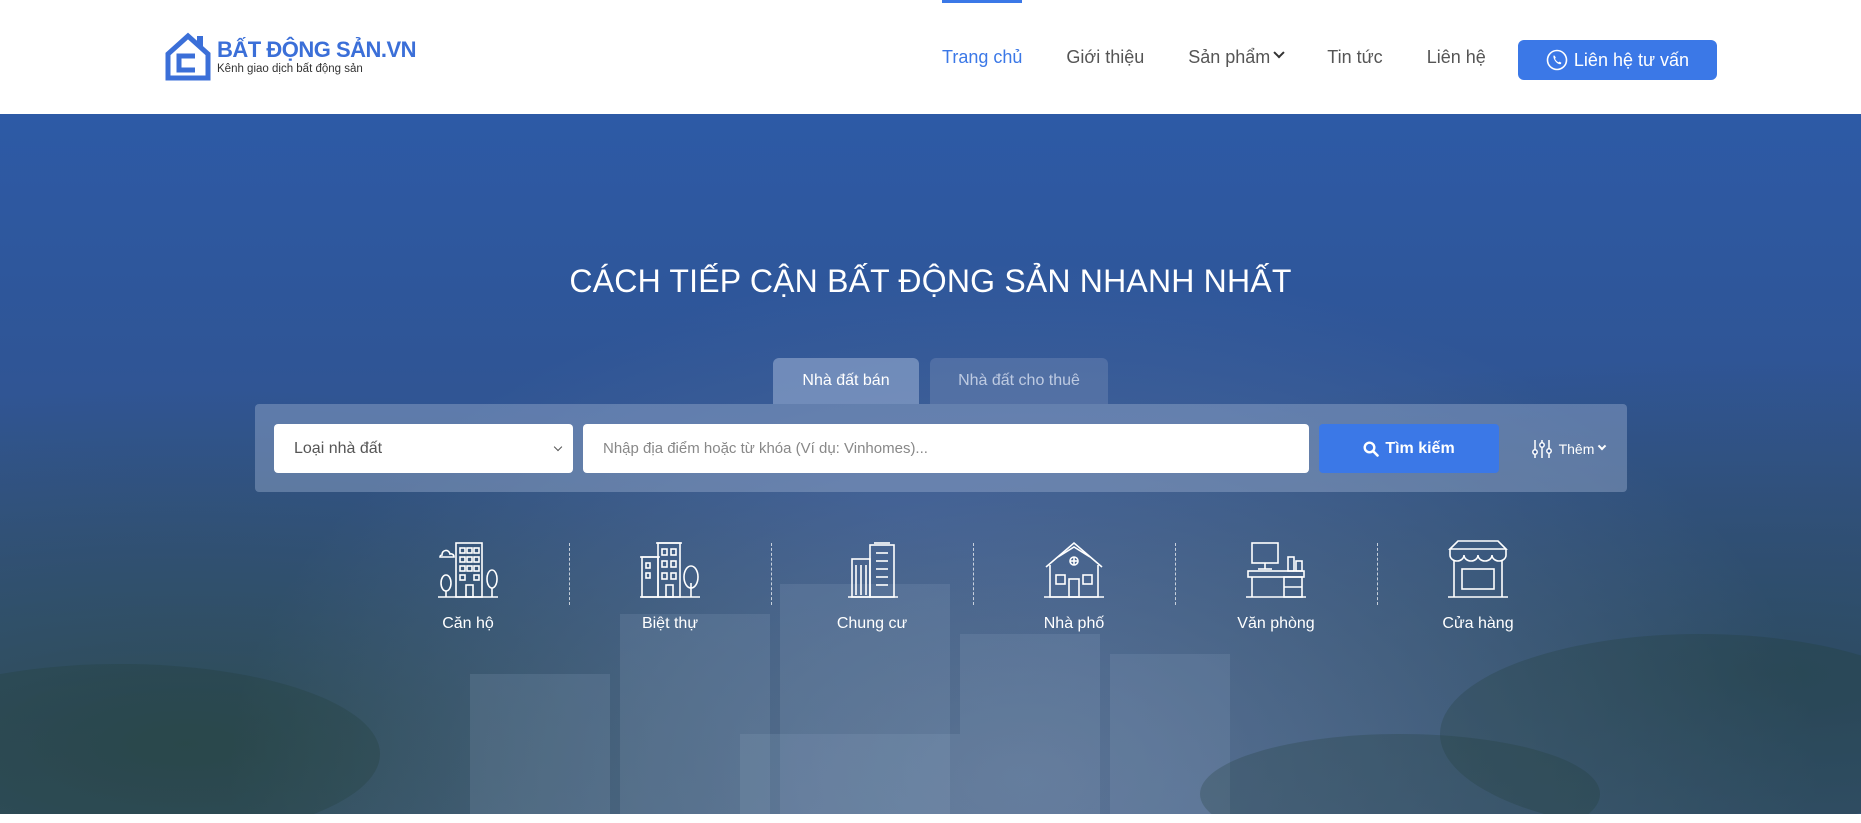 Image resolution: width=1861 pixels, height=823 pixels. Describe the element at coordinates (846, 381) in the screenshot. I see `tab-for-sale: Nhà đất bán` at that location.